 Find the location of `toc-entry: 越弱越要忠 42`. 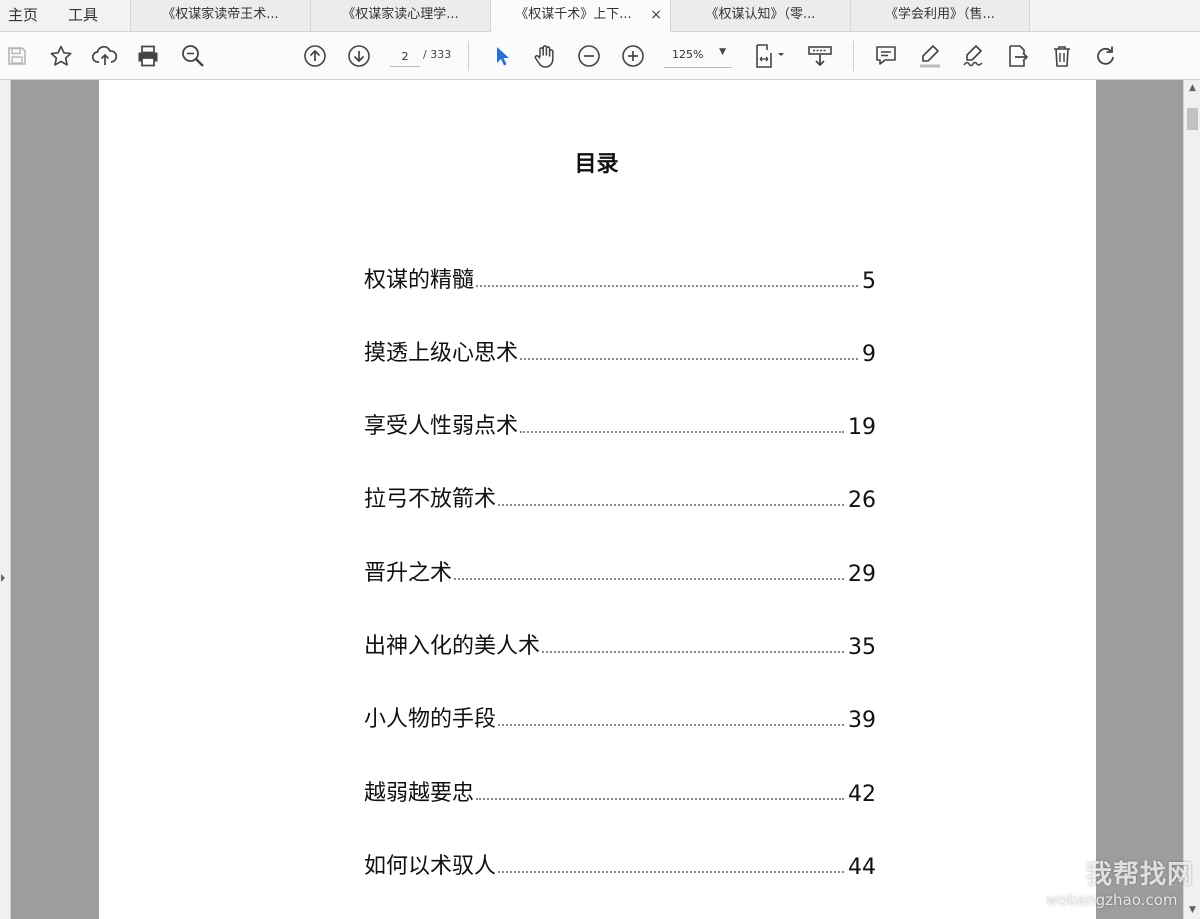

toc-entry: 越弱越要忠 42 is located at coordinates (620, 791).